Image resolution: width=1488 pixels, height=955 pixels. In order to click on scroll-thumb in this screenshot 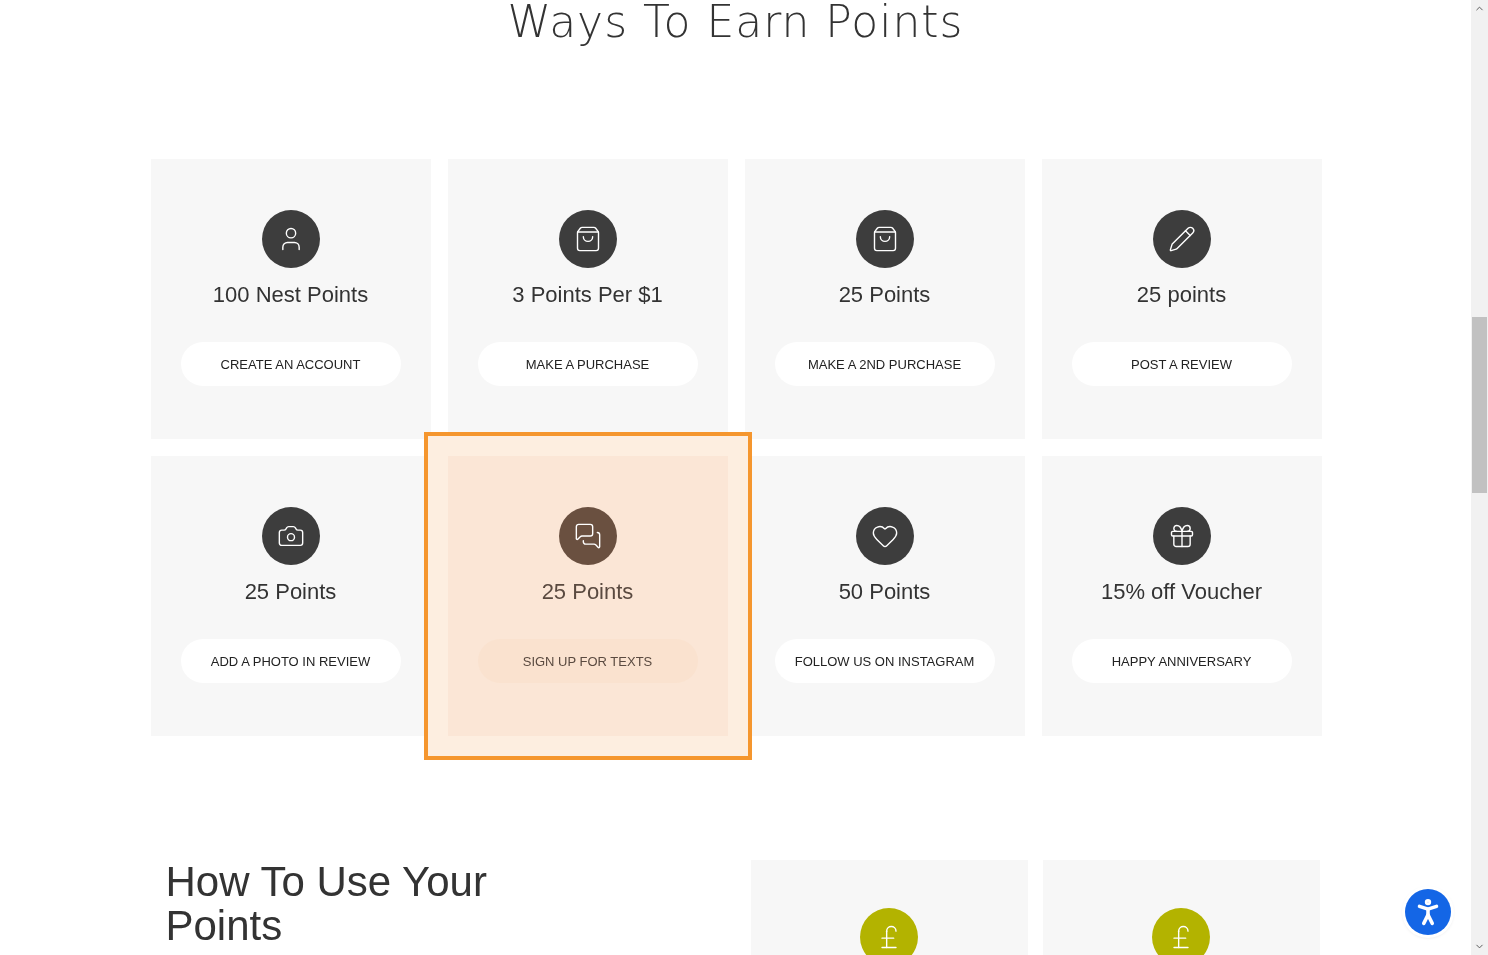, I will do `click(1479, 405)`.